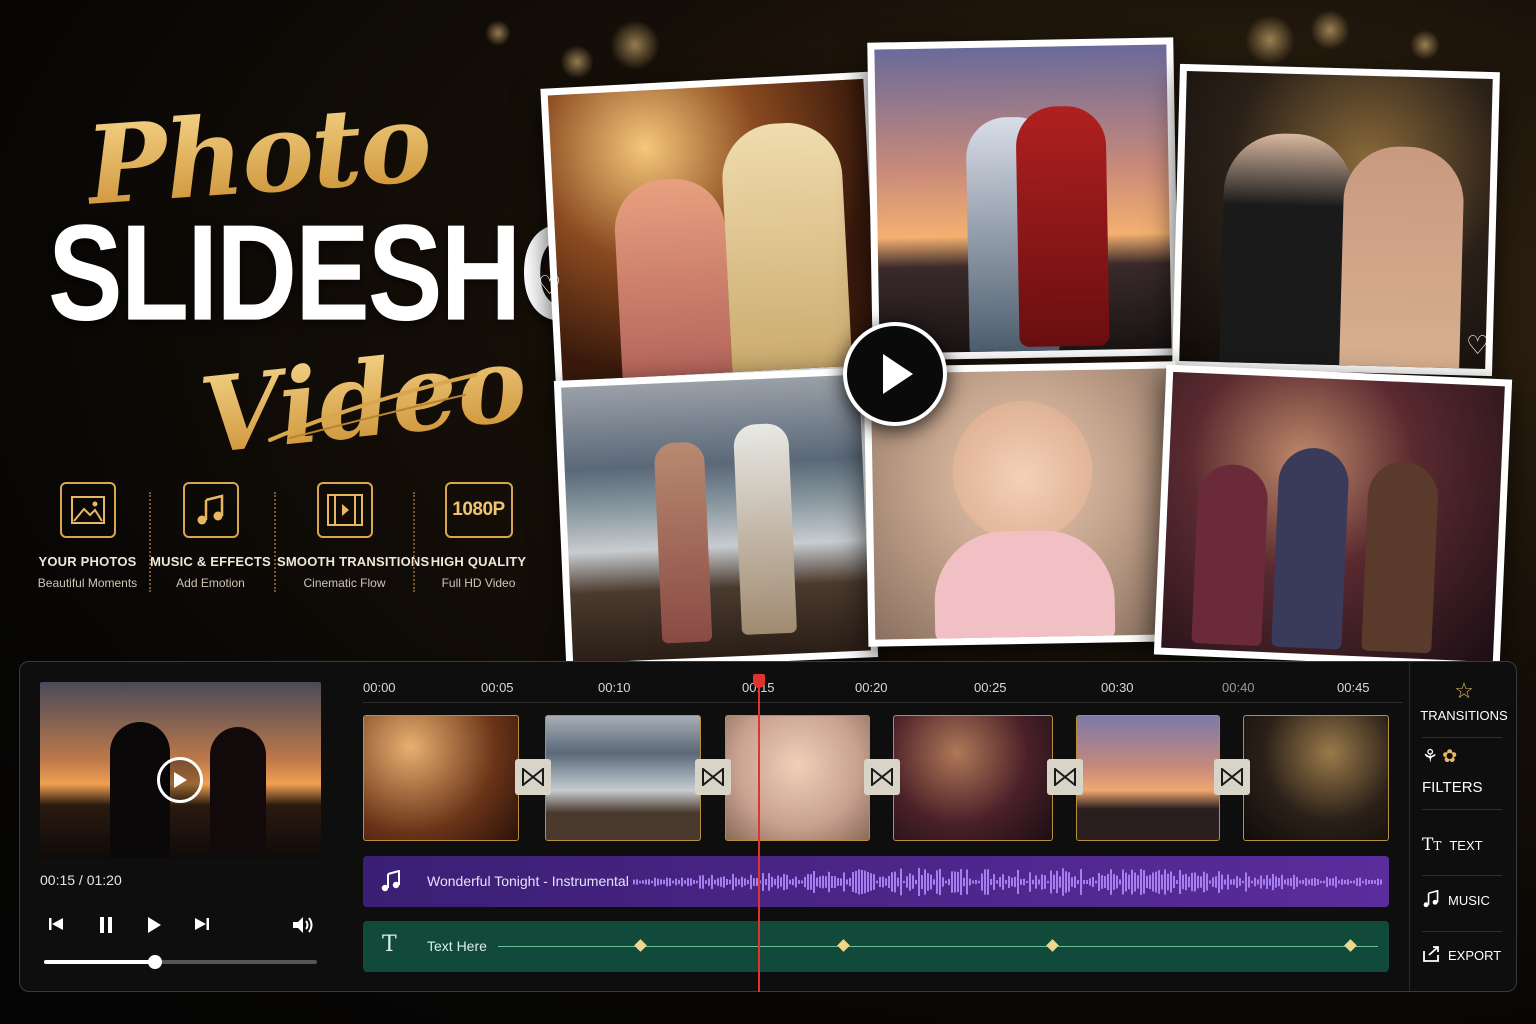 This screenshot has height=1024, width=1536. I want to click on ruler-tick: 00:00, so click(379, 687).